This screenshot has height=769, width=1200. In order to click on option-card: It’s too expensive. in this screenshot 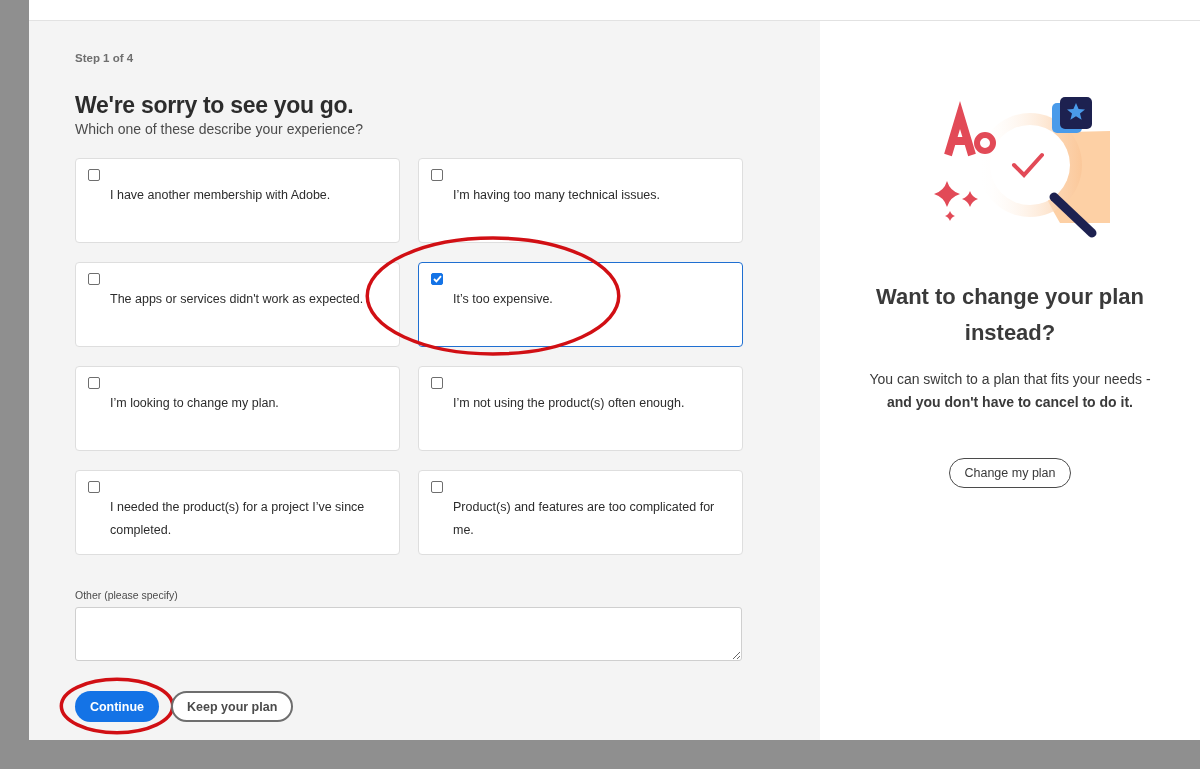, I will do `click(580, 304)`.